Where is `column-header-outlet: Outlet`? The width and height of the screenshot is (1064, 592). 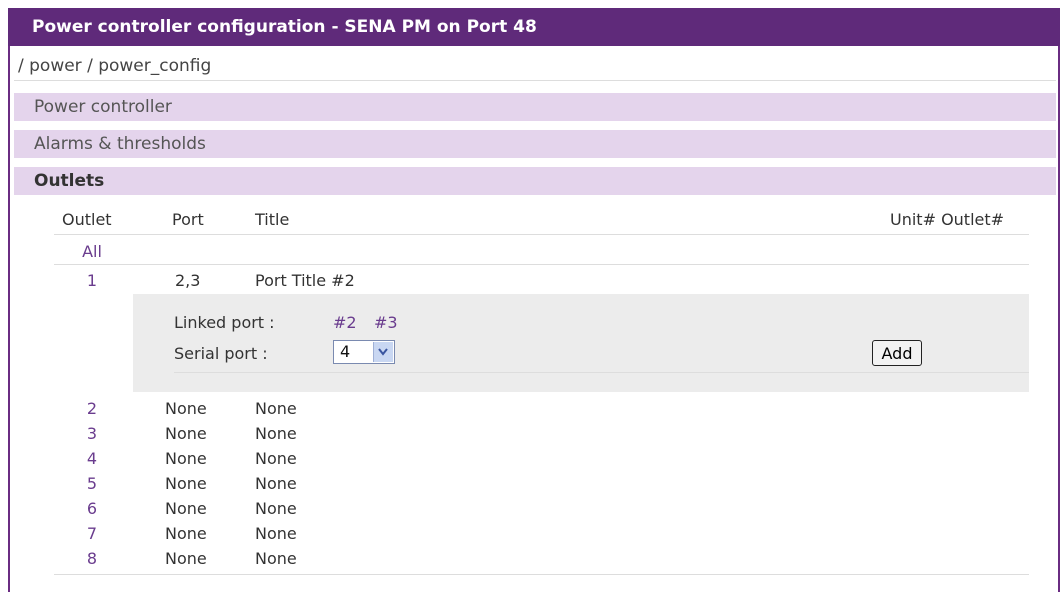
column-header-outlet: Outlet is located at coordinates (87, 219).